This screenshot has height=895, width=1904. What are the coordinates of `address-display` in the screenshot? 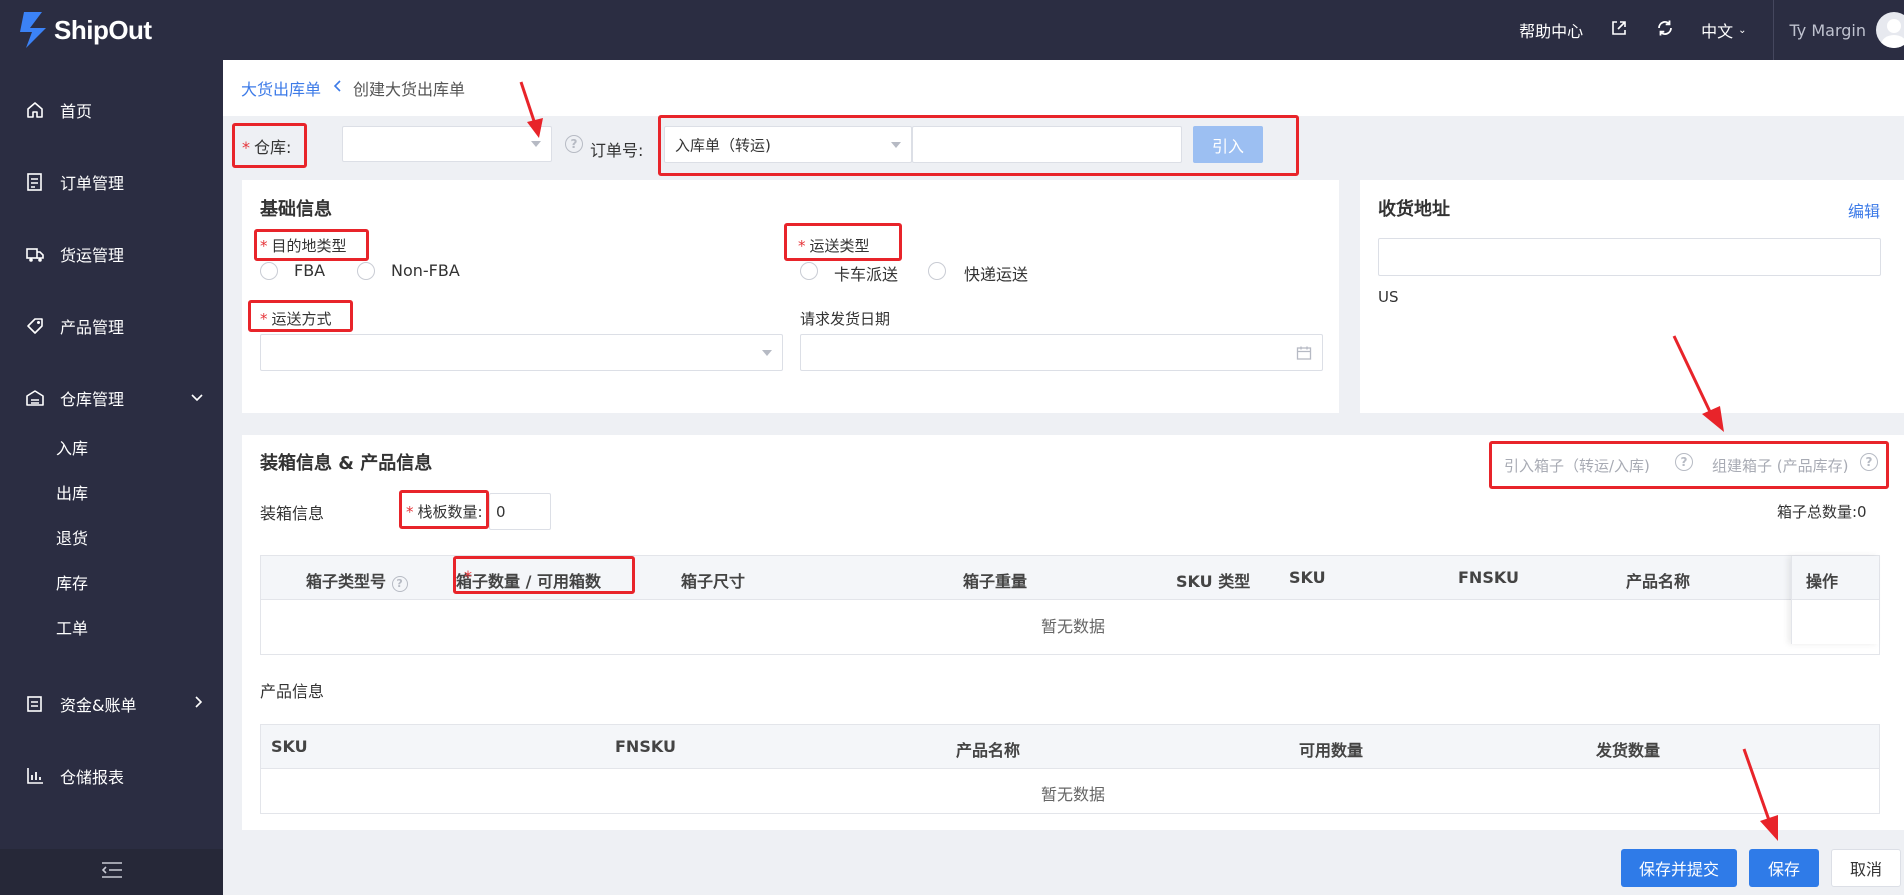 It's located at (1629, 257).